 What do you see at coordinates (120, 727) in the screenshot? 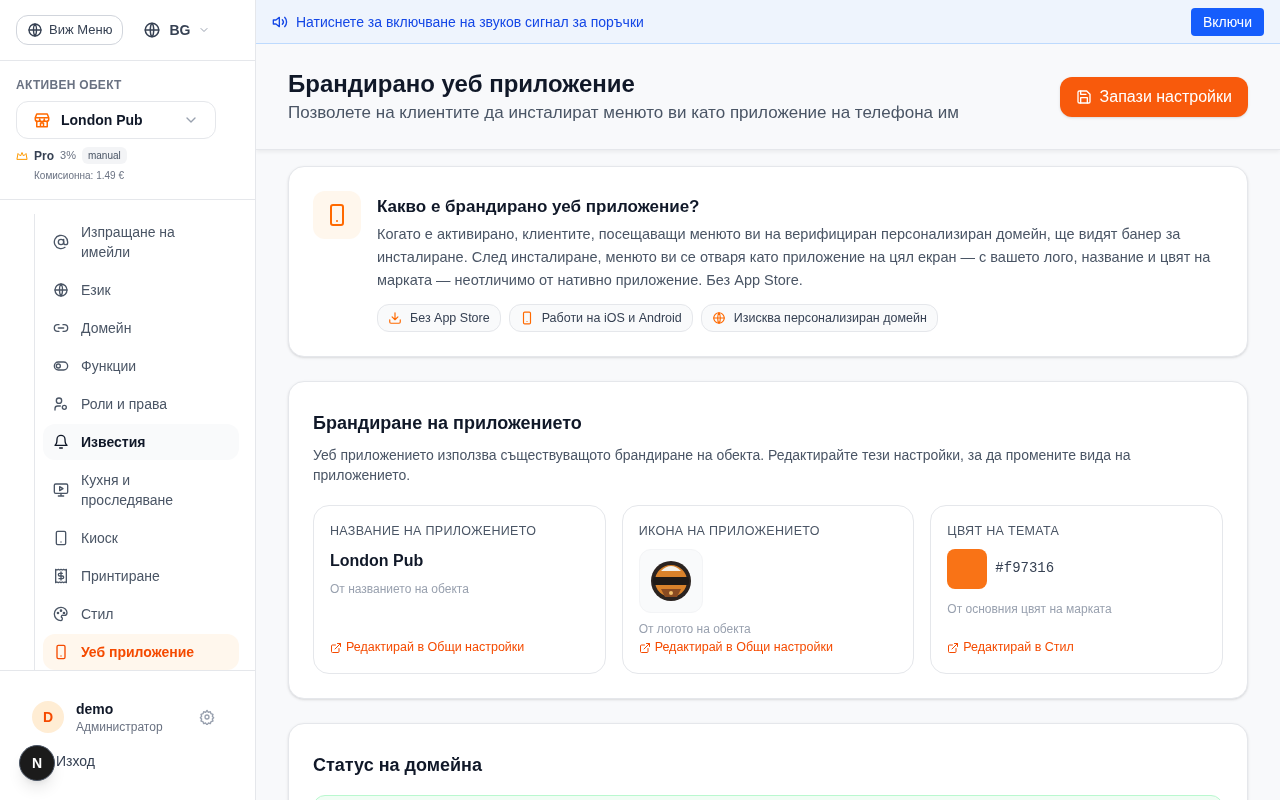
I see `user-role: Администратор` at bounding box center [120, 727].